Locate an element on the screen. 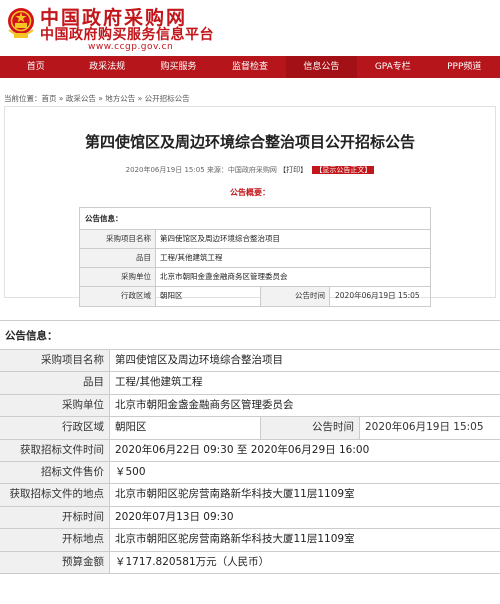 This screenshot has height=604, width=500. nav-item-services: 购买服务 is located at coordinates (178, 67).